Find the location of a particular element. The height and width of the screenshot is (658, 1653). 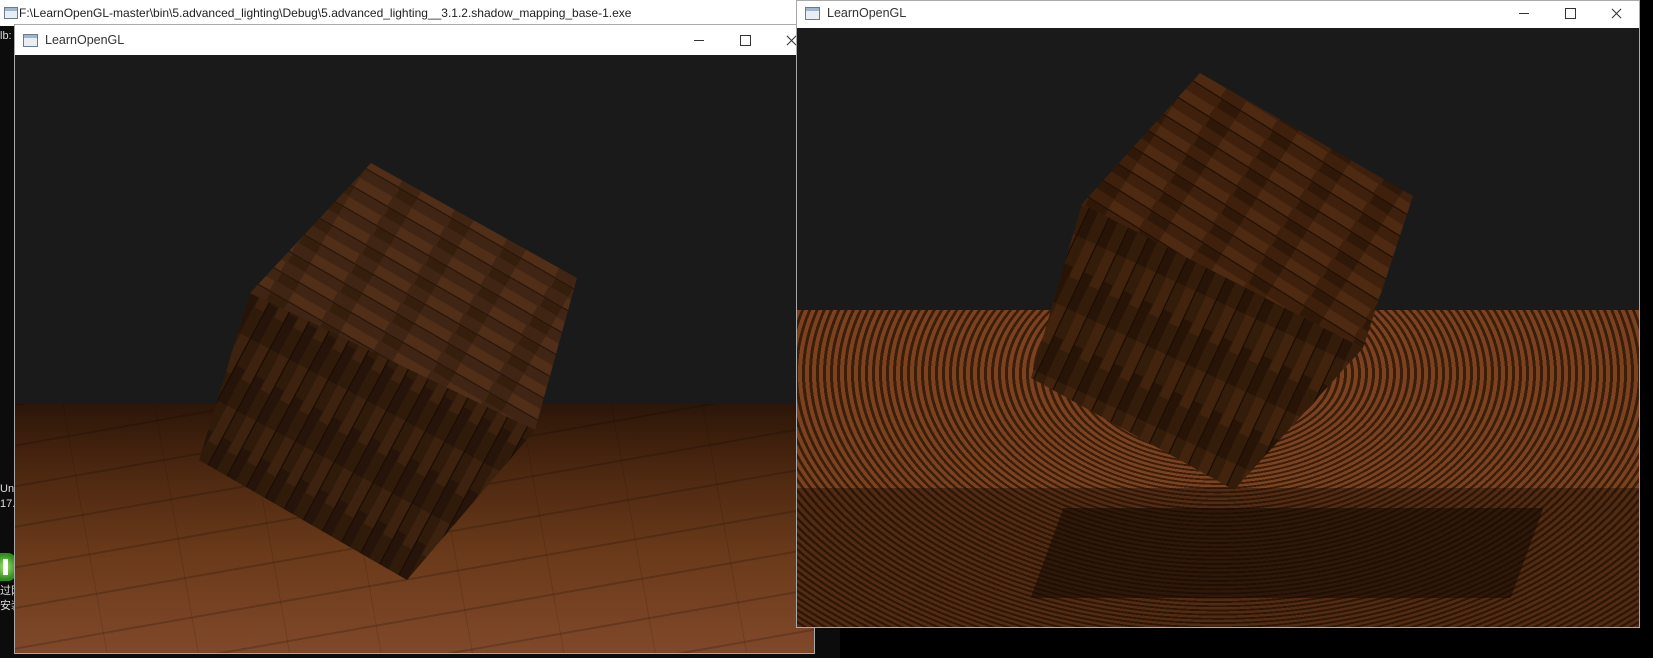

close-icon is located at coordinates (1616, 14).